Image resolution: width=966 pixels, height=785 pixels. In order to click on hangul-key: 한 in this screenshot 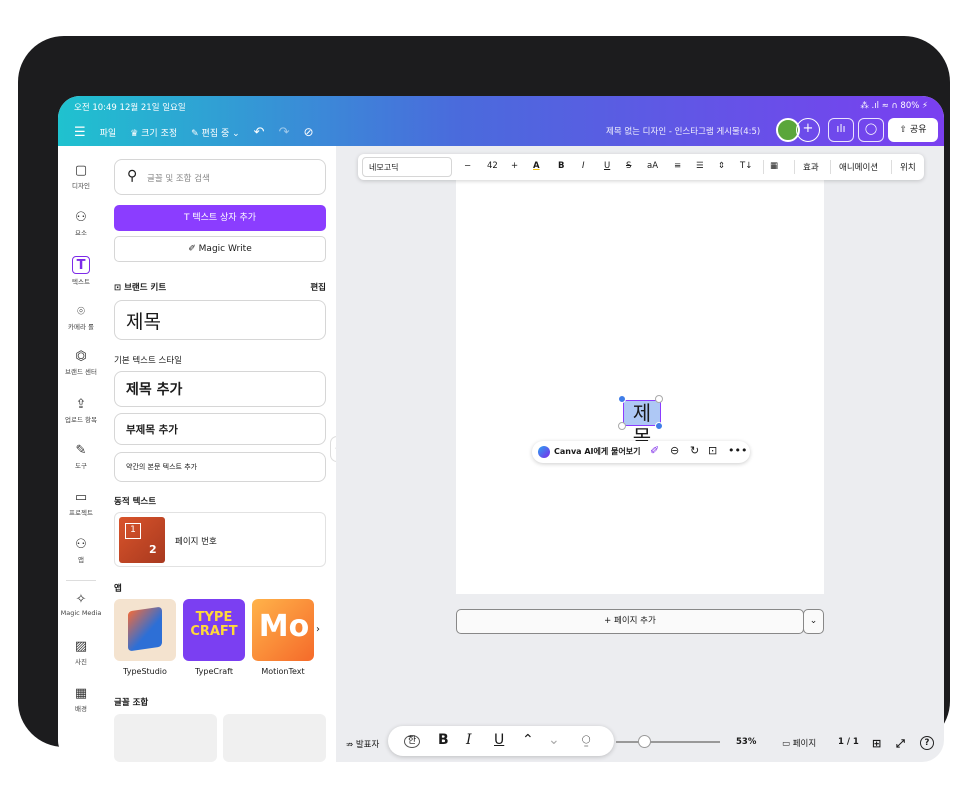, I will do `click(412, 741)`.